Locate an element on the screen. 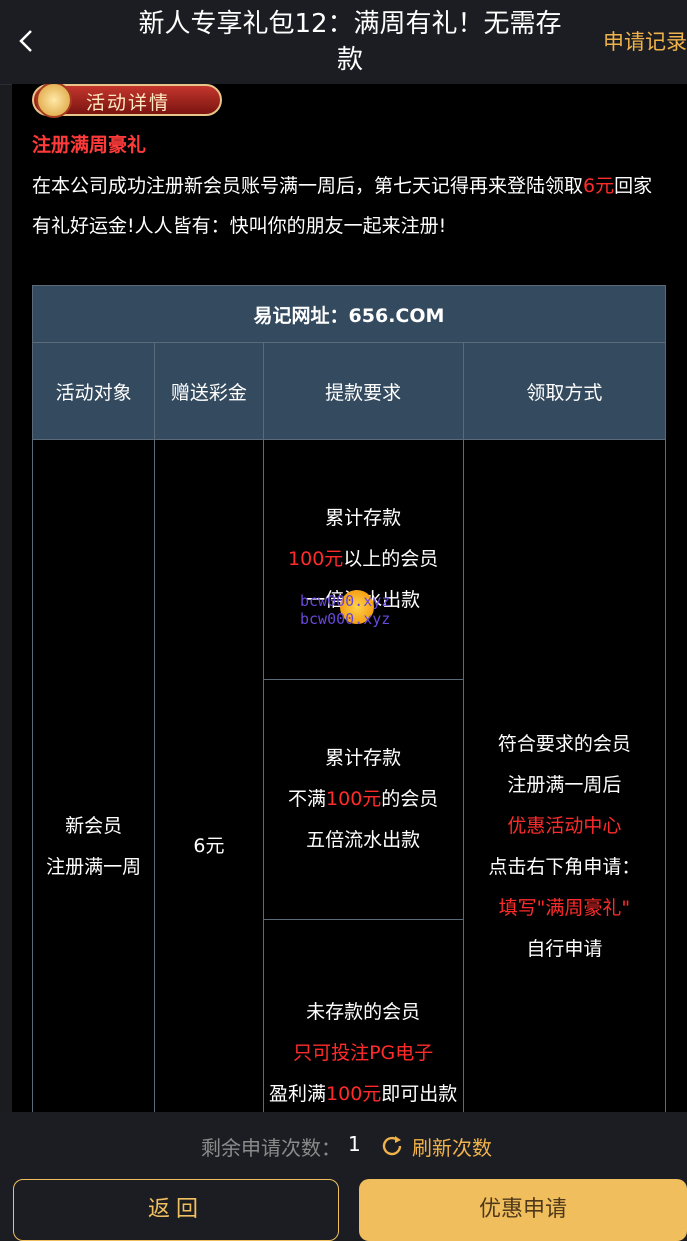 This screenshot has height=1241, width=687. target-cell: 新会员 注册满一周 is located at coordinates (93, 775).